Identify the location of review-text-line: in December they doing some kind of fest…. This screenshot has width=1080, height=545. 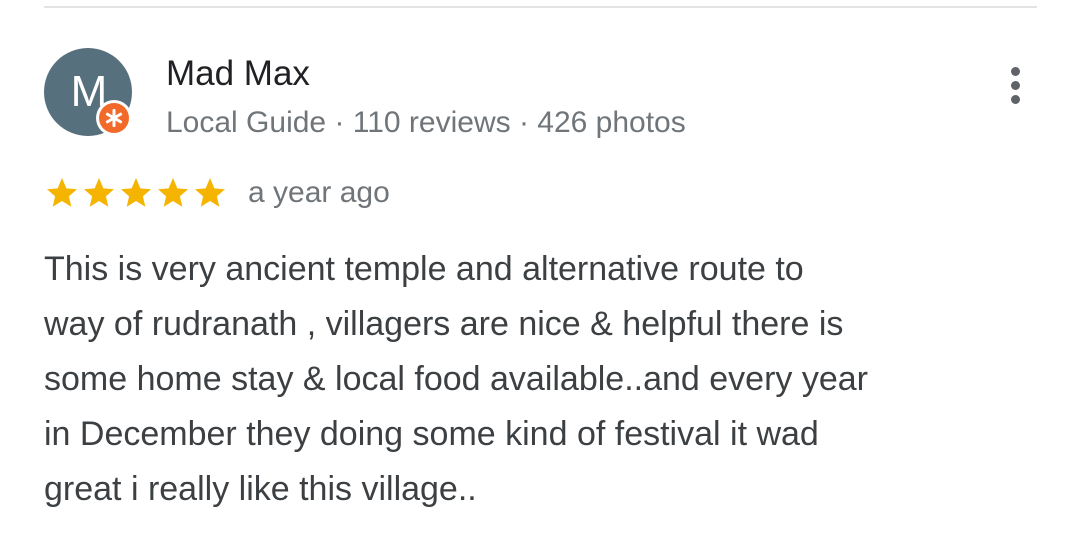
(431, 434).